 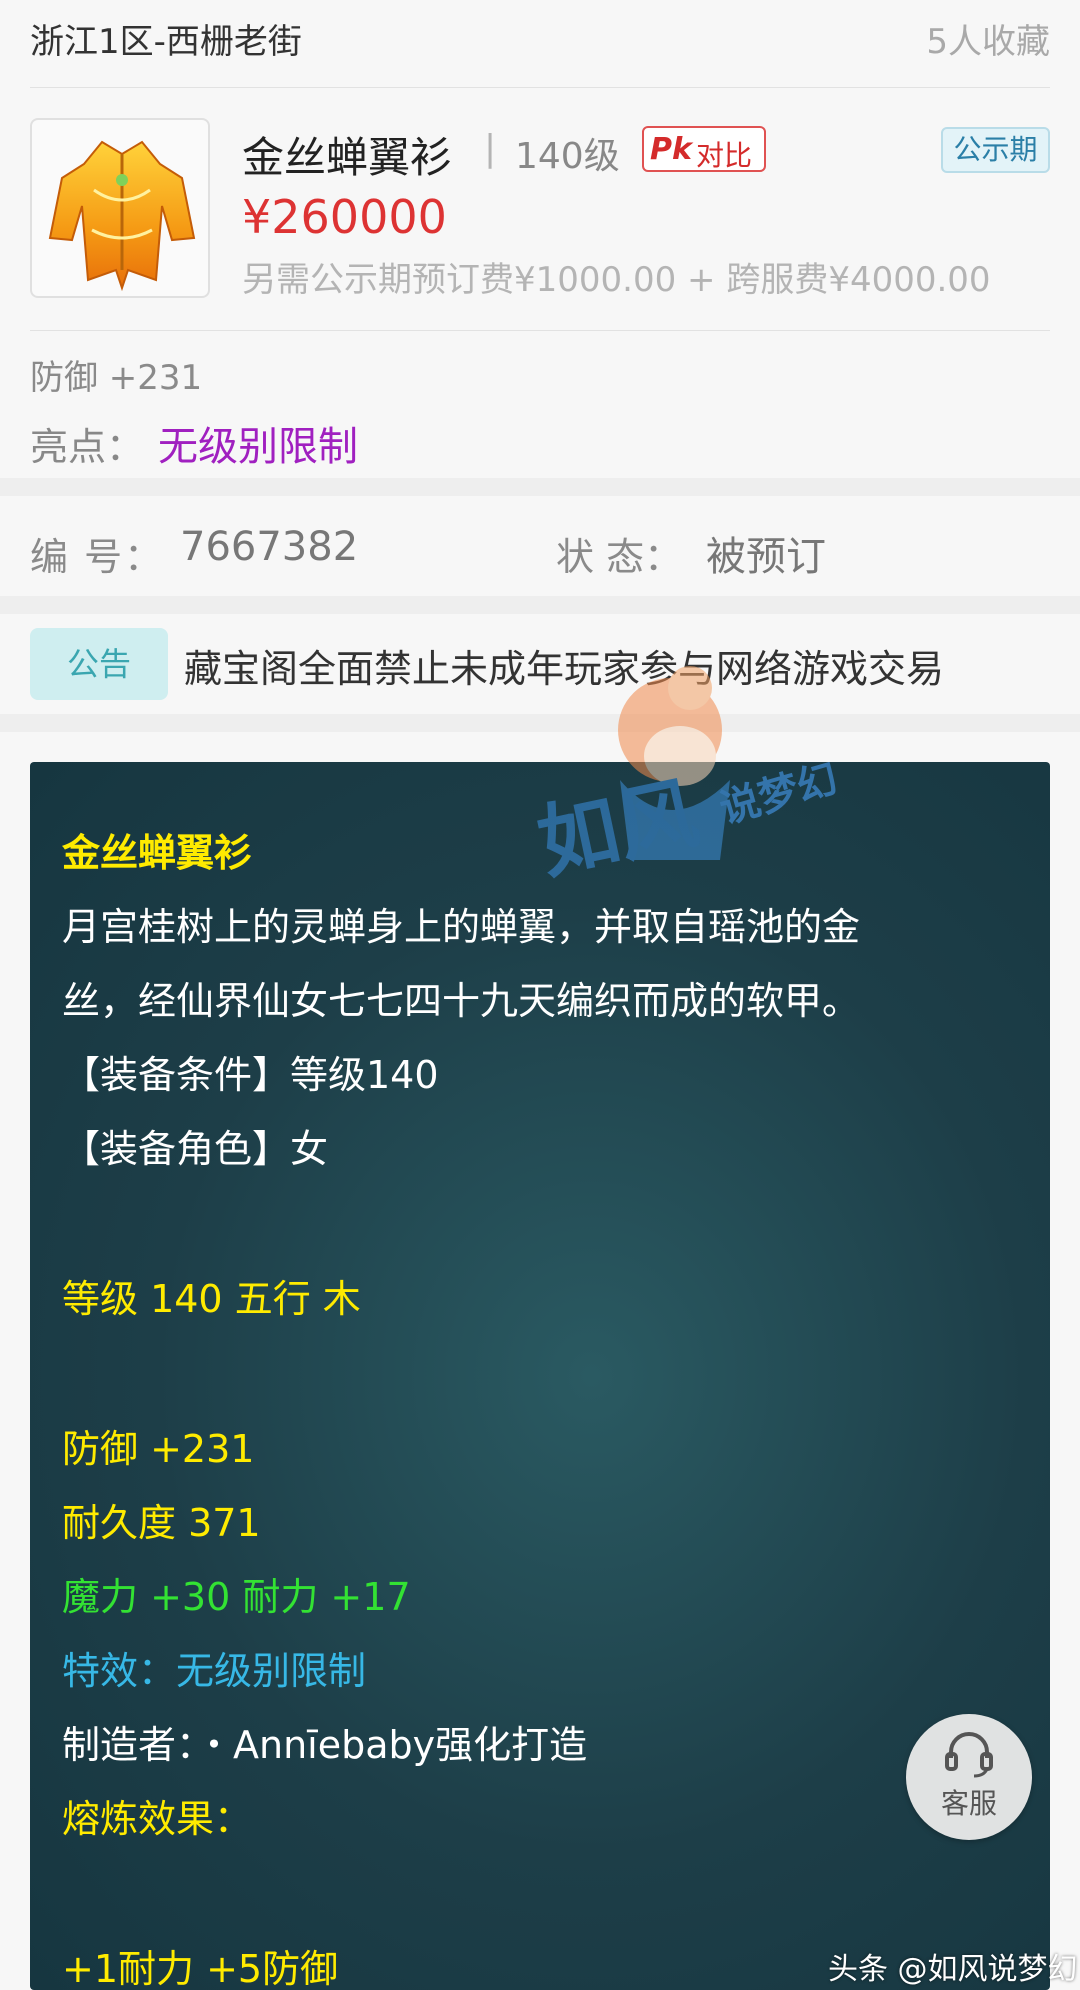 I want to click on desc-smelt-value: +1耐力 +5防御, so click(x=200, y=1968).